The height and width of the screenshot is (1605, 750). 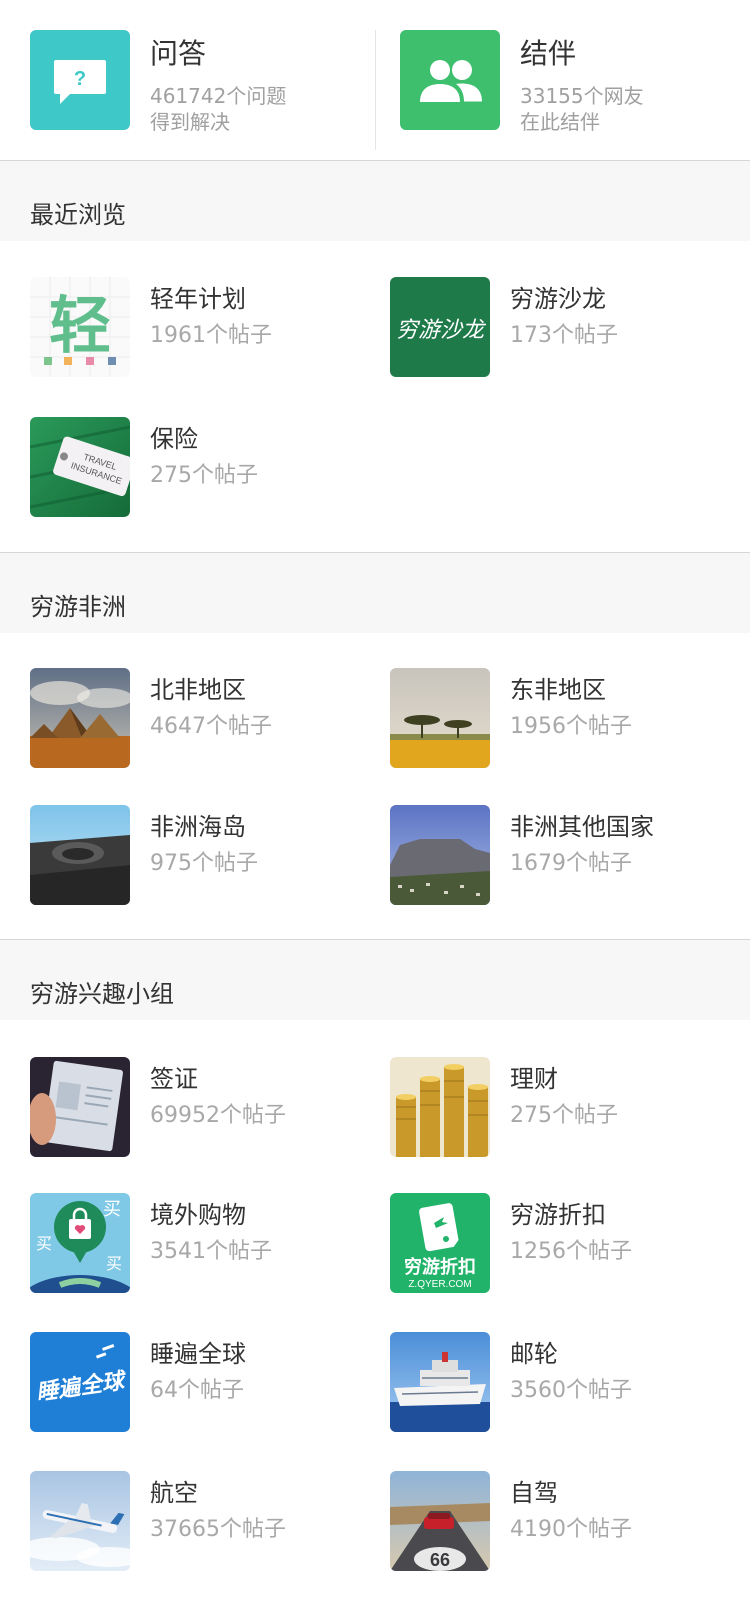 I want to click on forum-item-insurance: TRAVEL INSURANCE 保险 275个帖子, so click(x=210, y=467).